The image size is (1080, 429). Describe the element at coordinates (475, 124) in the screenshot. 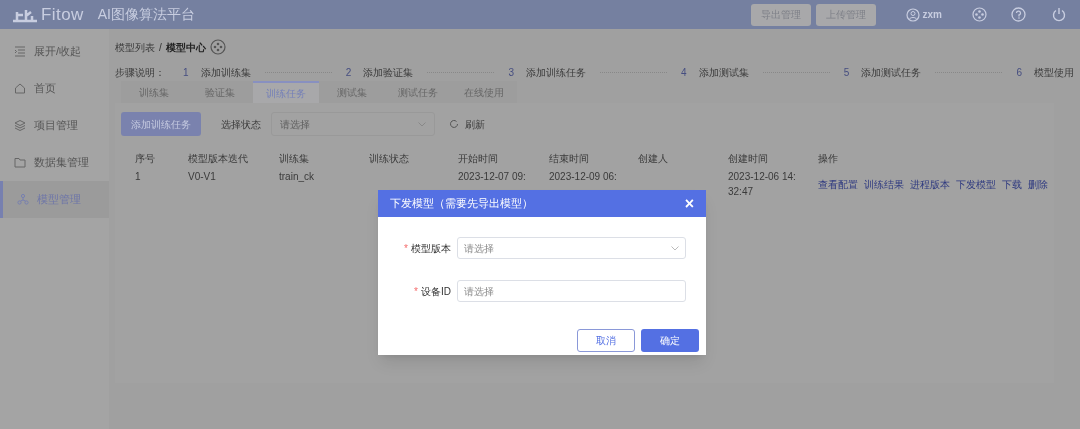

I see `refresh-button: 刷新` at that location.